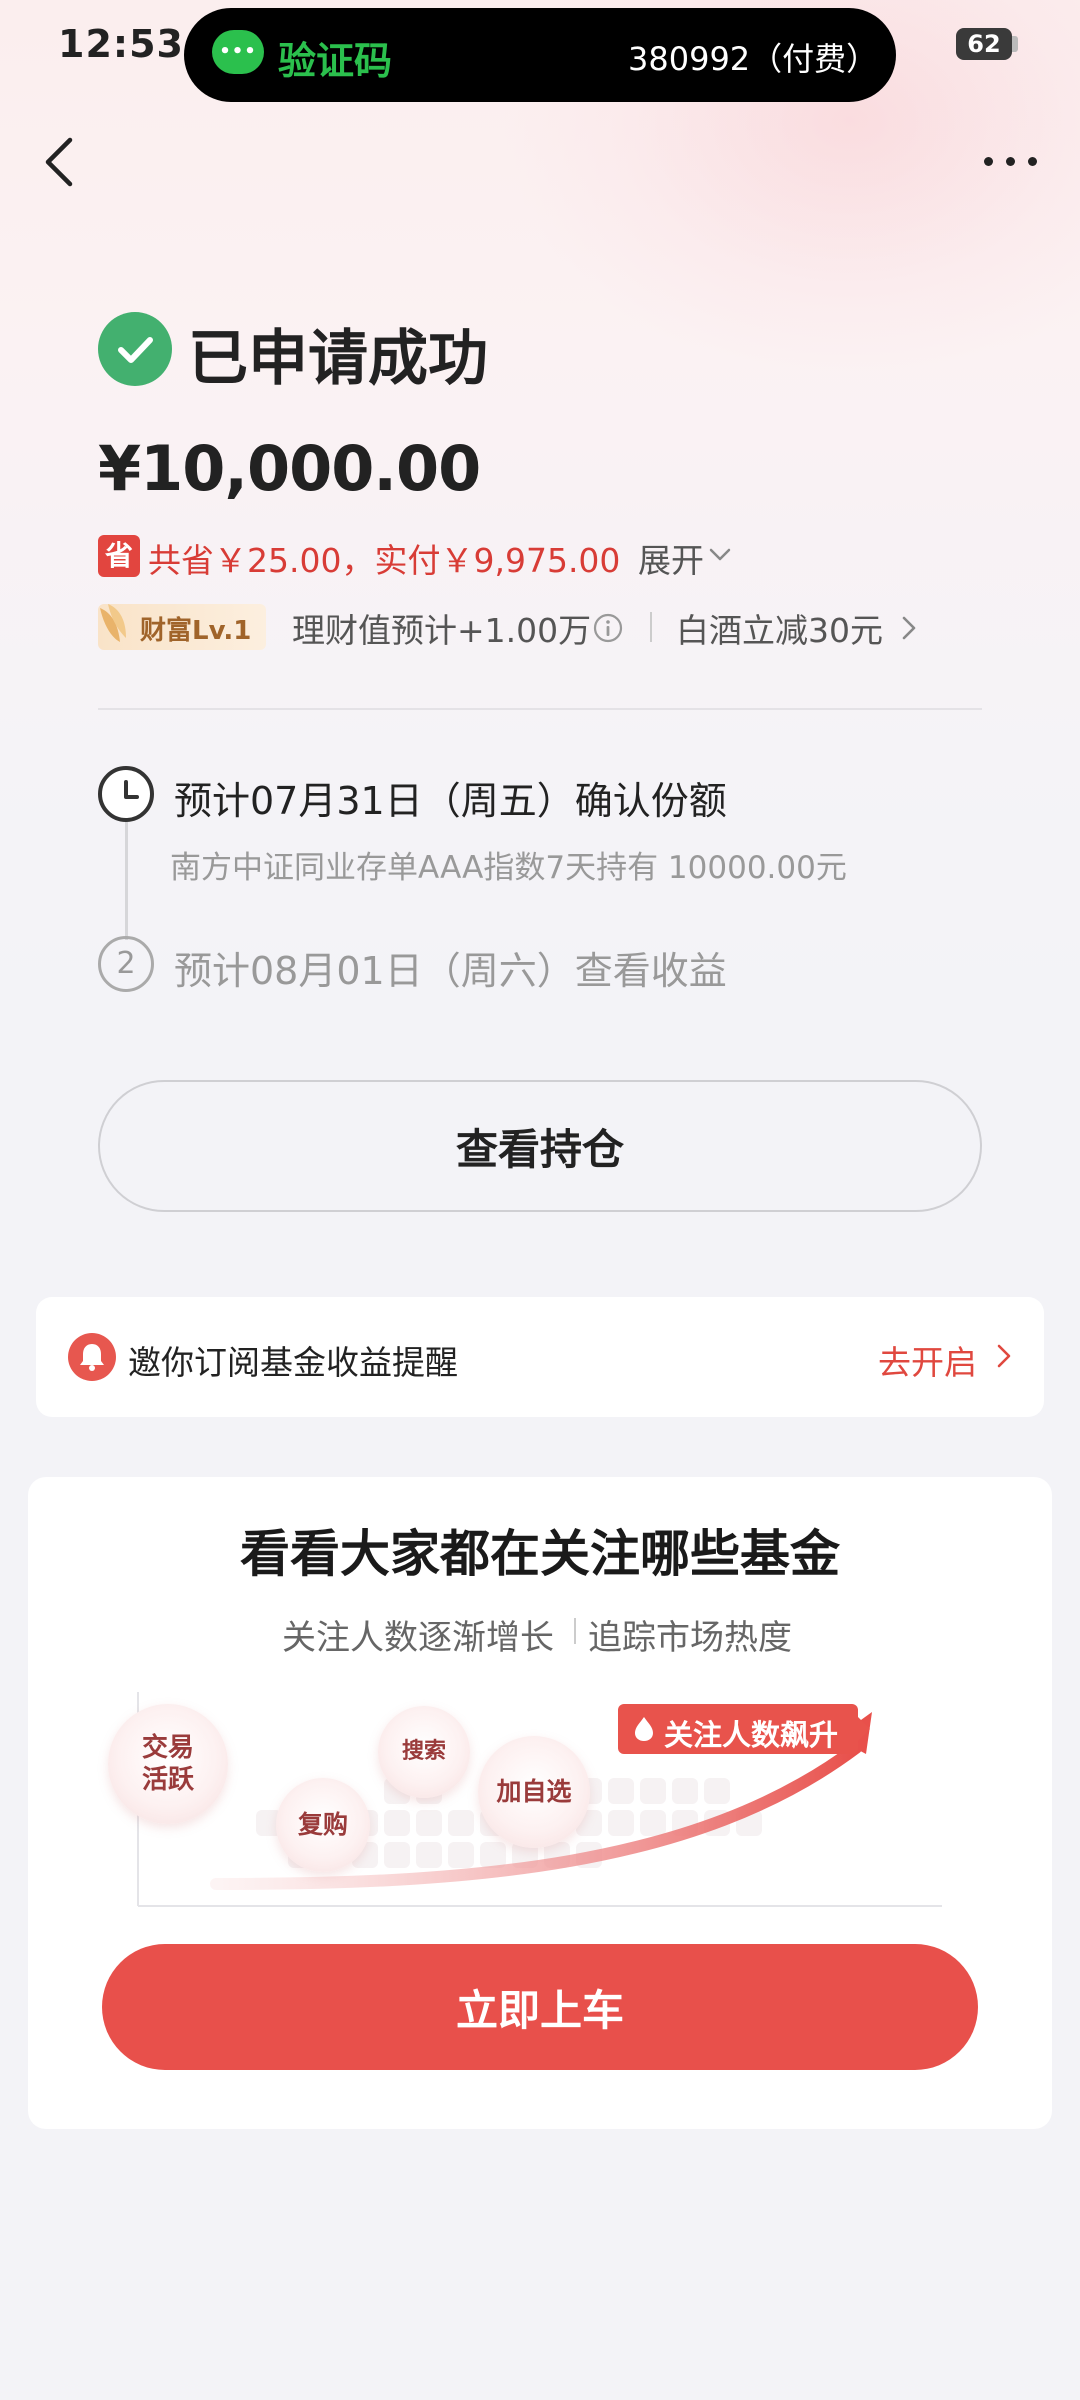  Describe the element at coordinates (338, 359) in the screenshot. I see `page-title: 已申请成功` at that location.